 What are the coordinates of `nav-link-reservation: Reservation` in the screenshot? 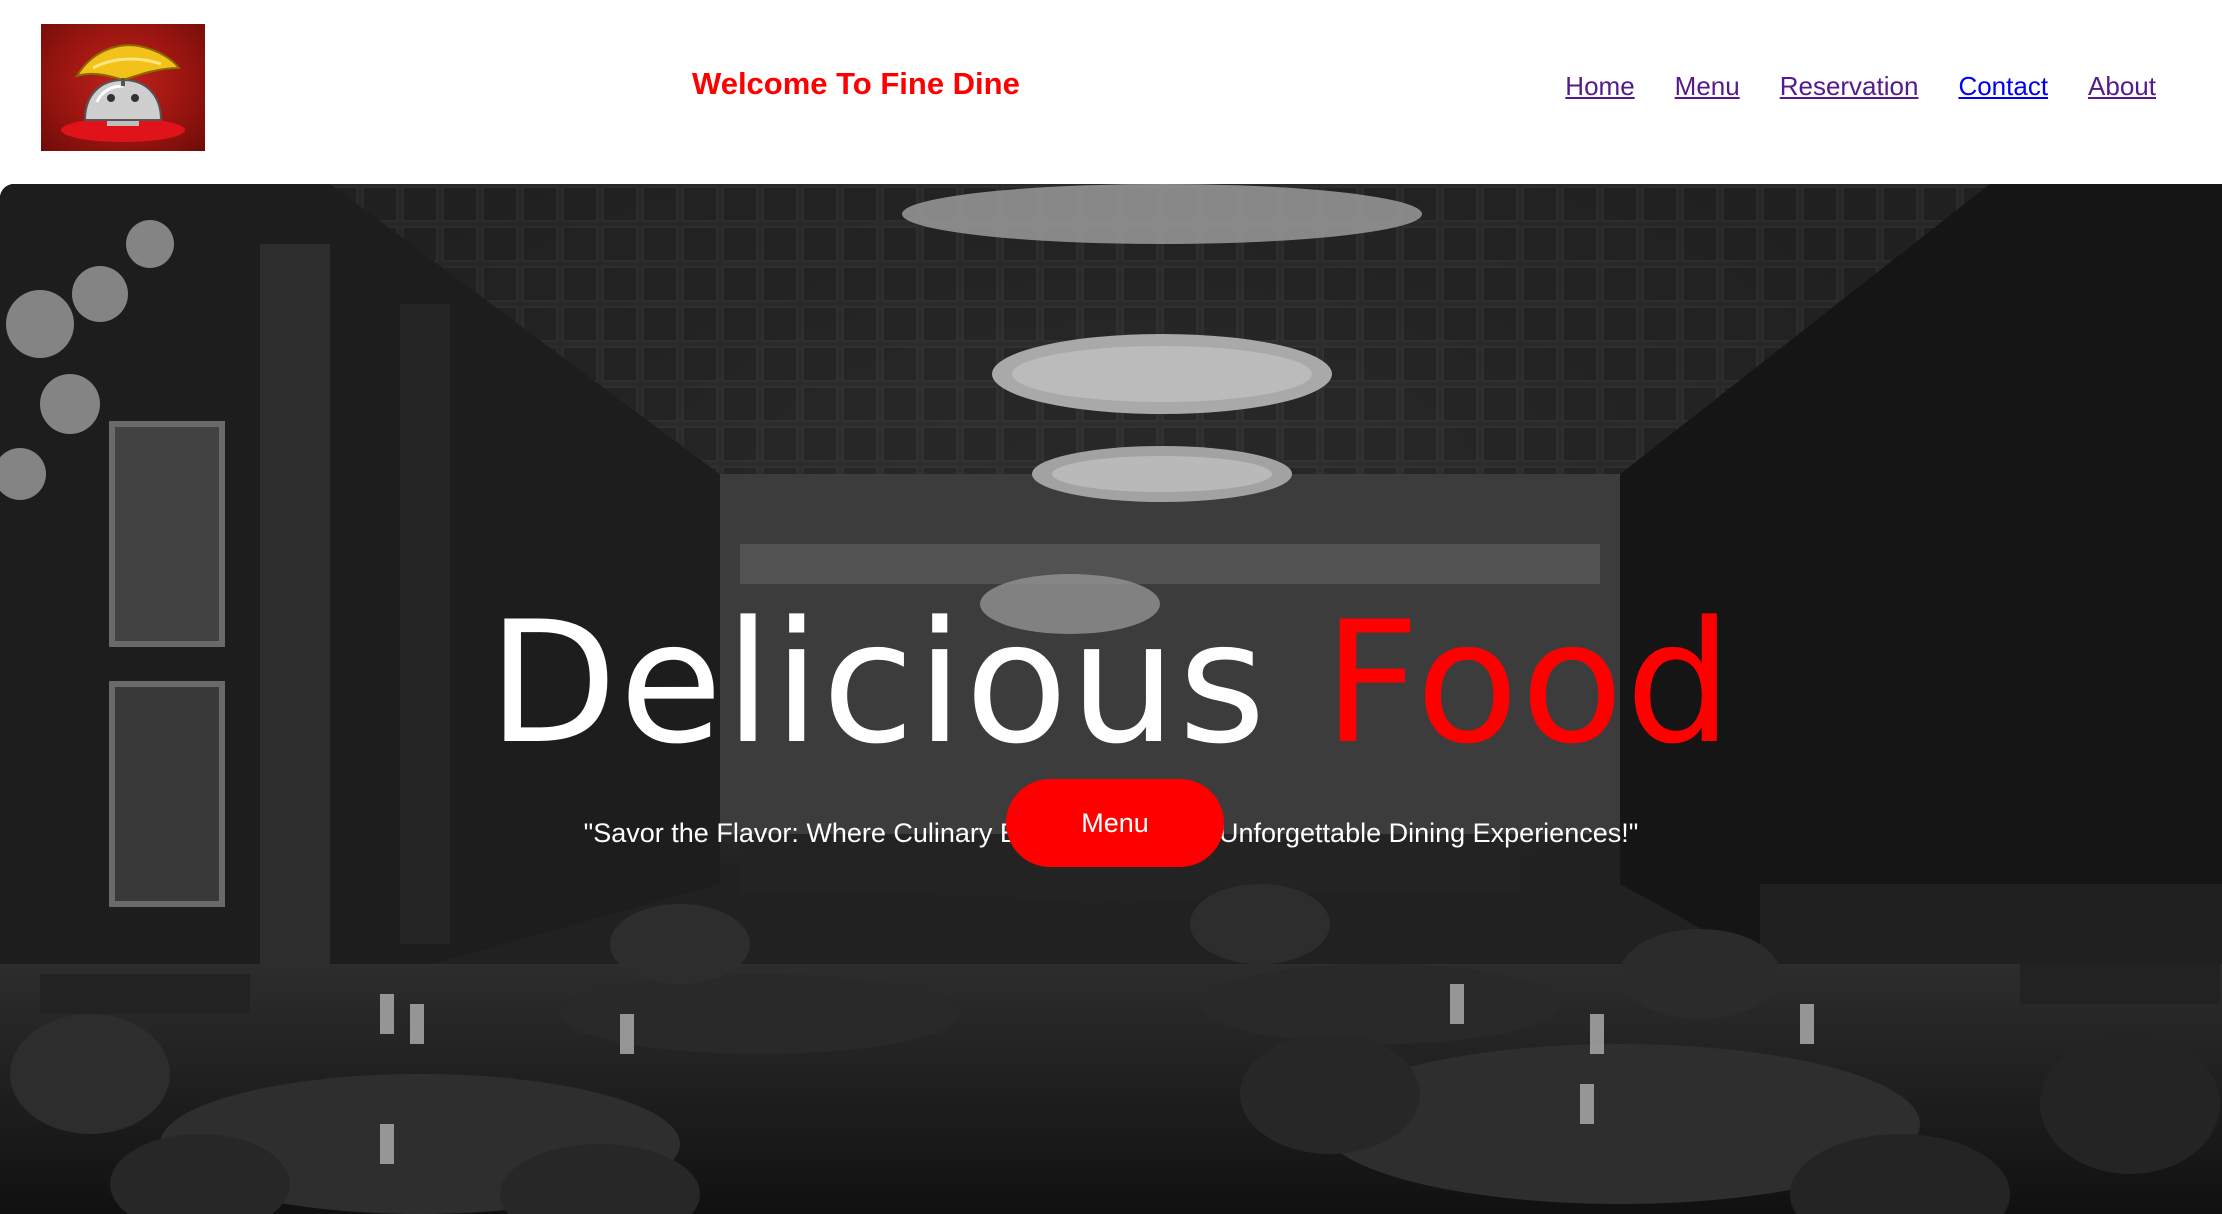 It's located at (1849, 86).